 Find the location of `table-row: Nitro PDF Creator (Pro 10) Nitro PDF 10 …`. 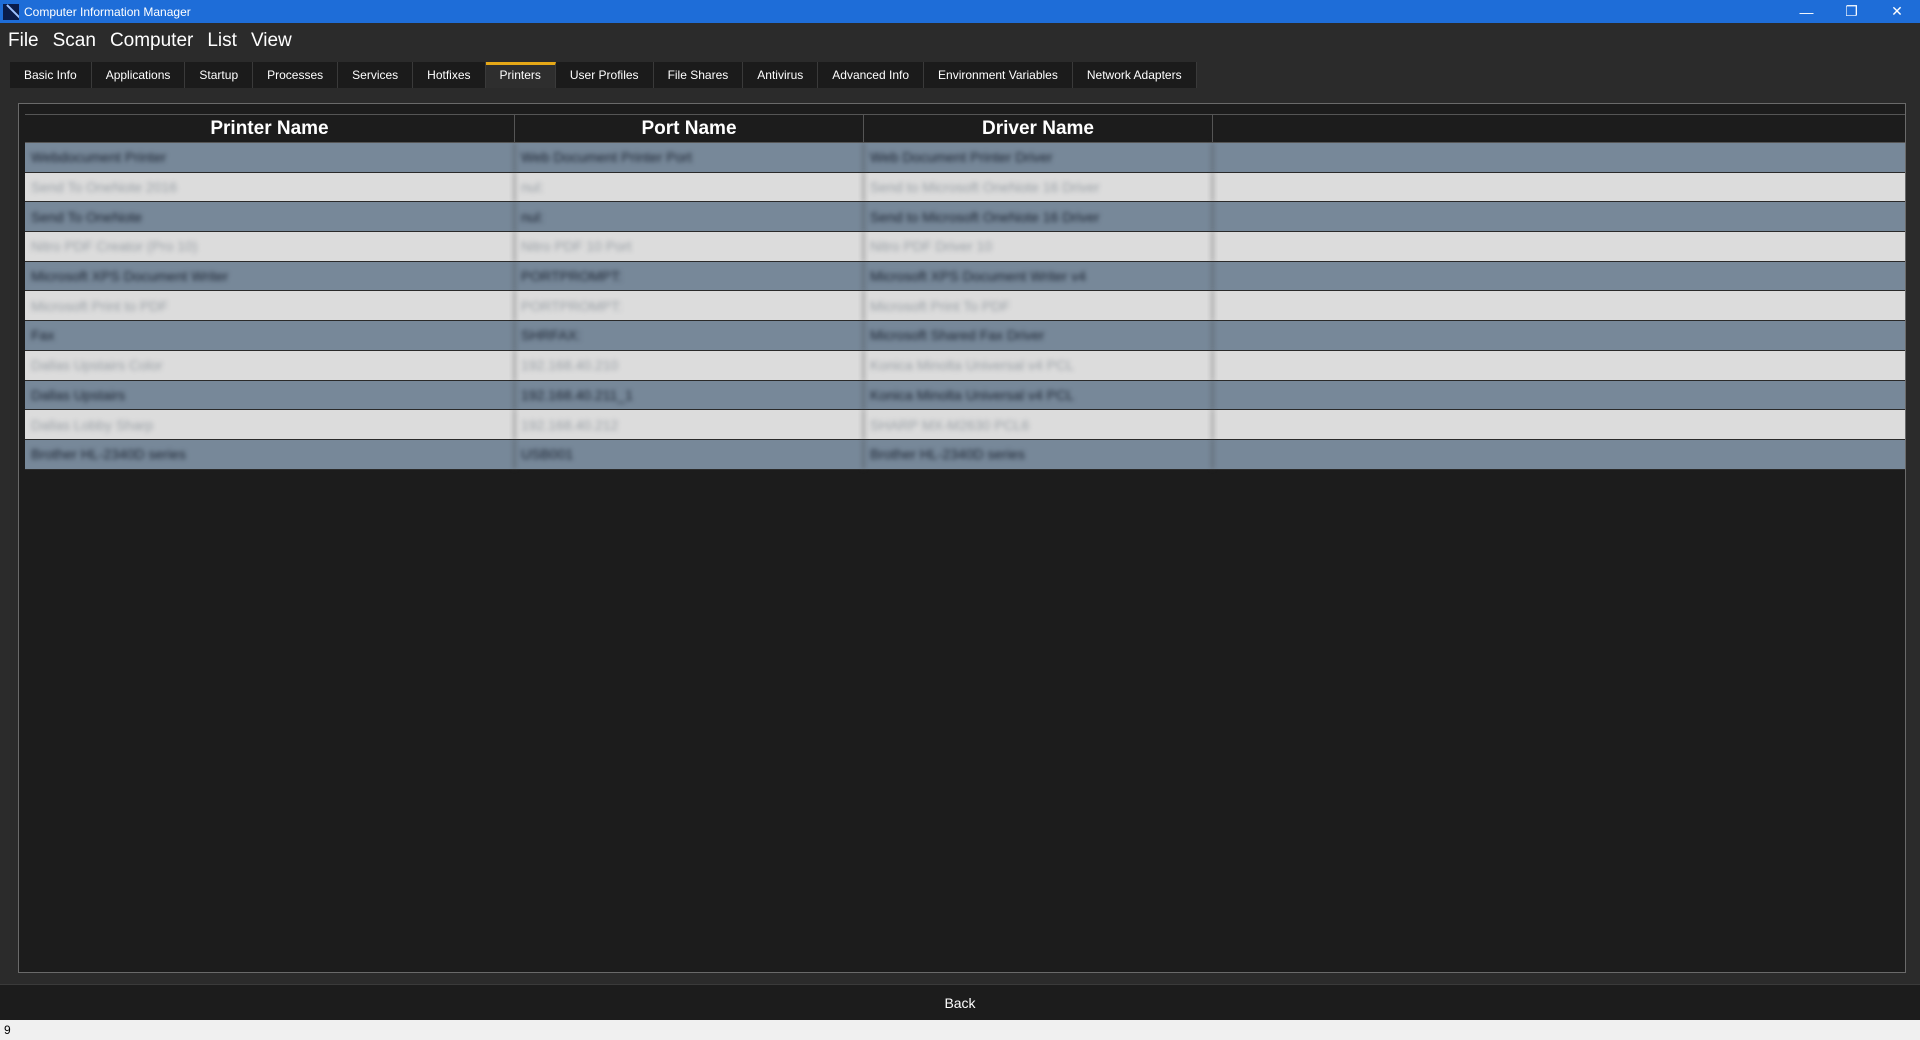

table-row: Nitro PDF Creator (Pro 10) Nitro PDF 10 … is located at coordinates (965, 247).